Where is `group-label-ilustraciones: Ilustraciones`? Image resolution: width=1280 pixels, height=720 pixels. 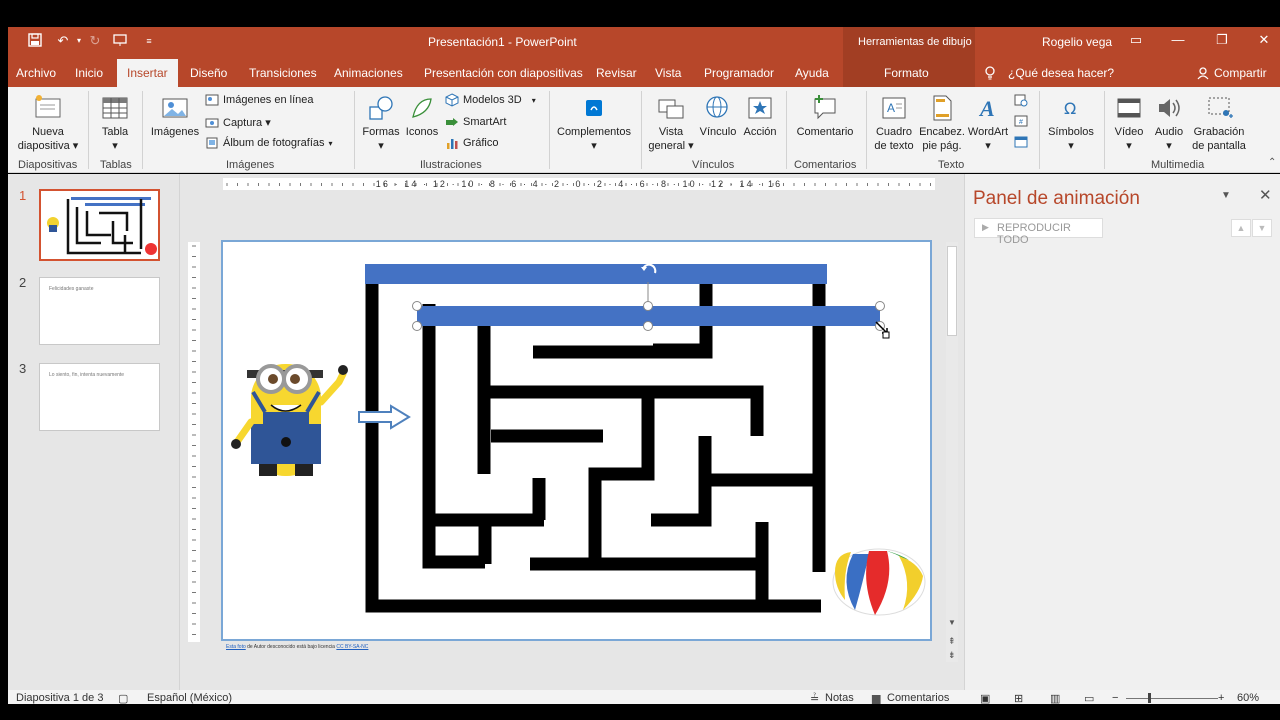 group-label-ilustraciones: Ilustraciones is located at coordinates (451, 165).